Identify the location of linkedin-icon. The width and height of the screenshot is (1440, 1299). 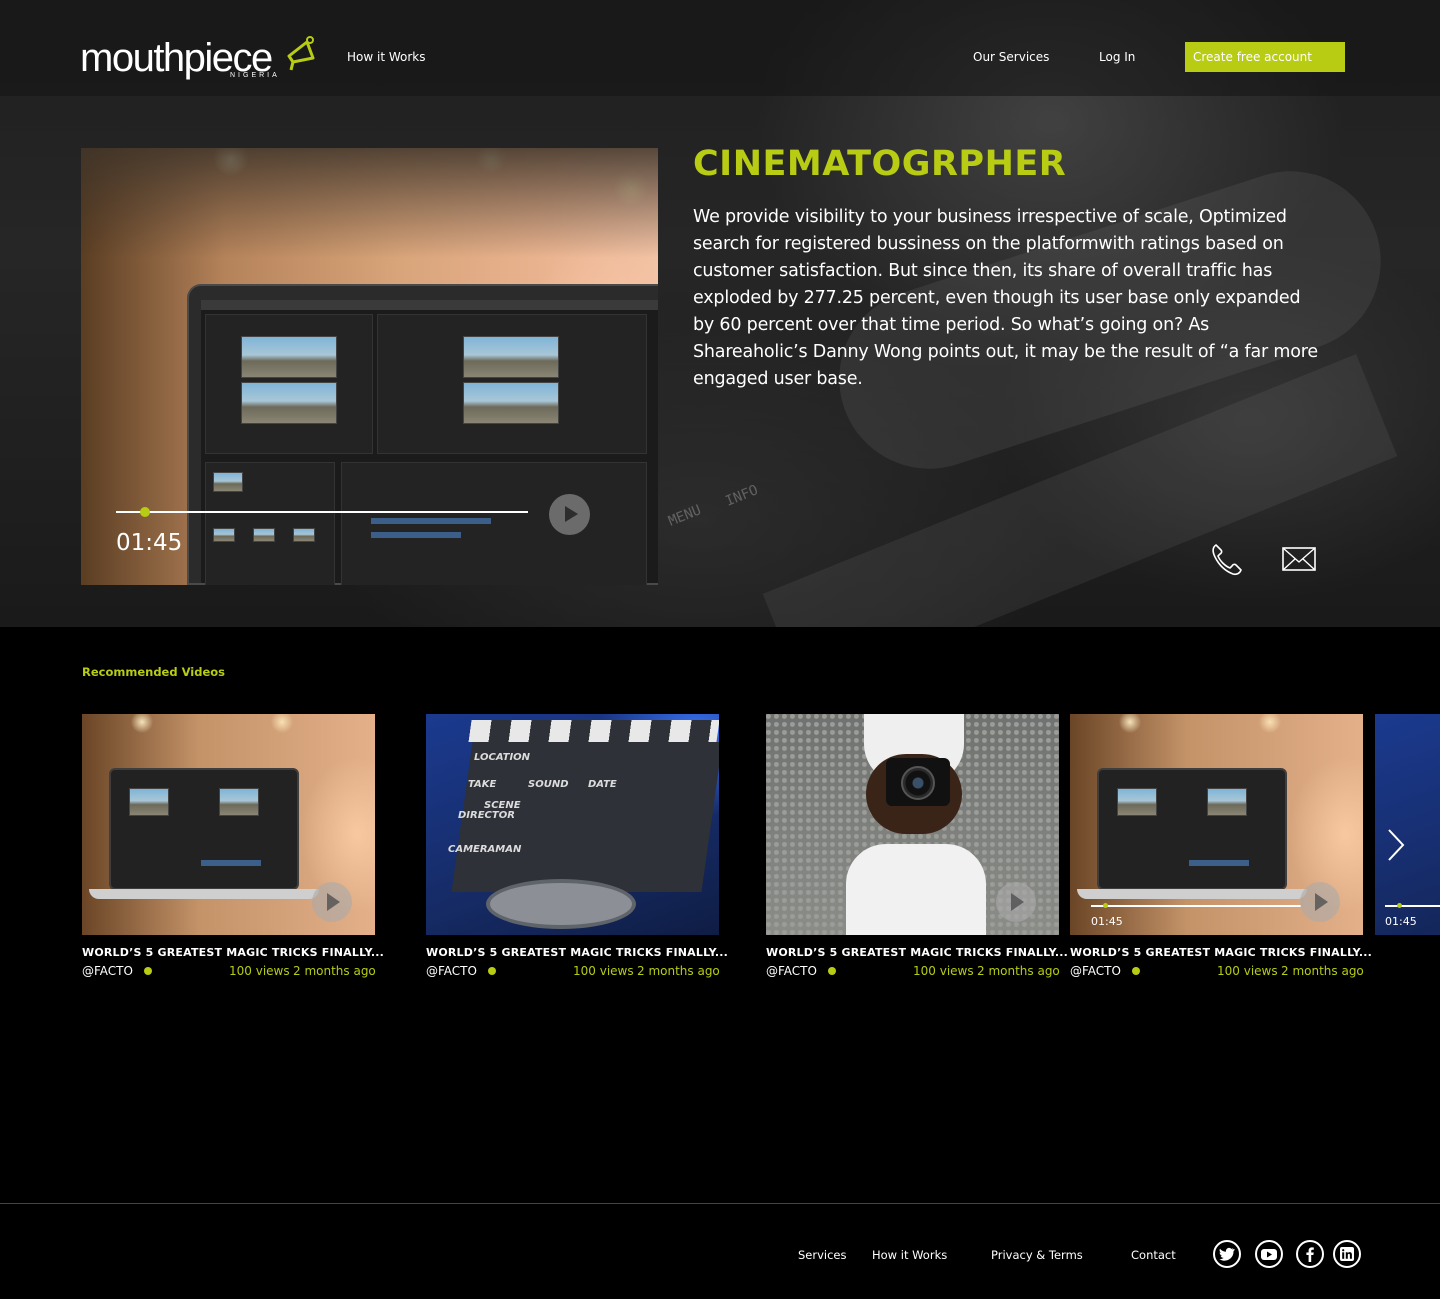
(1347, 1254).